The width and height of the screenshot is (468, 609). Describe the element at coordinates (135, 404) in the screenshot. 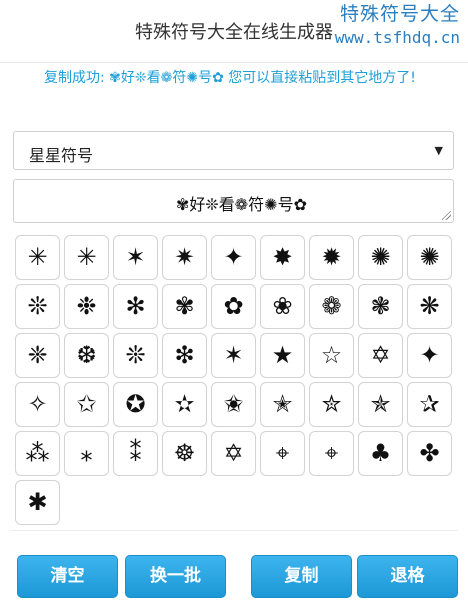

I see `symbol-key: ✪` at that location.